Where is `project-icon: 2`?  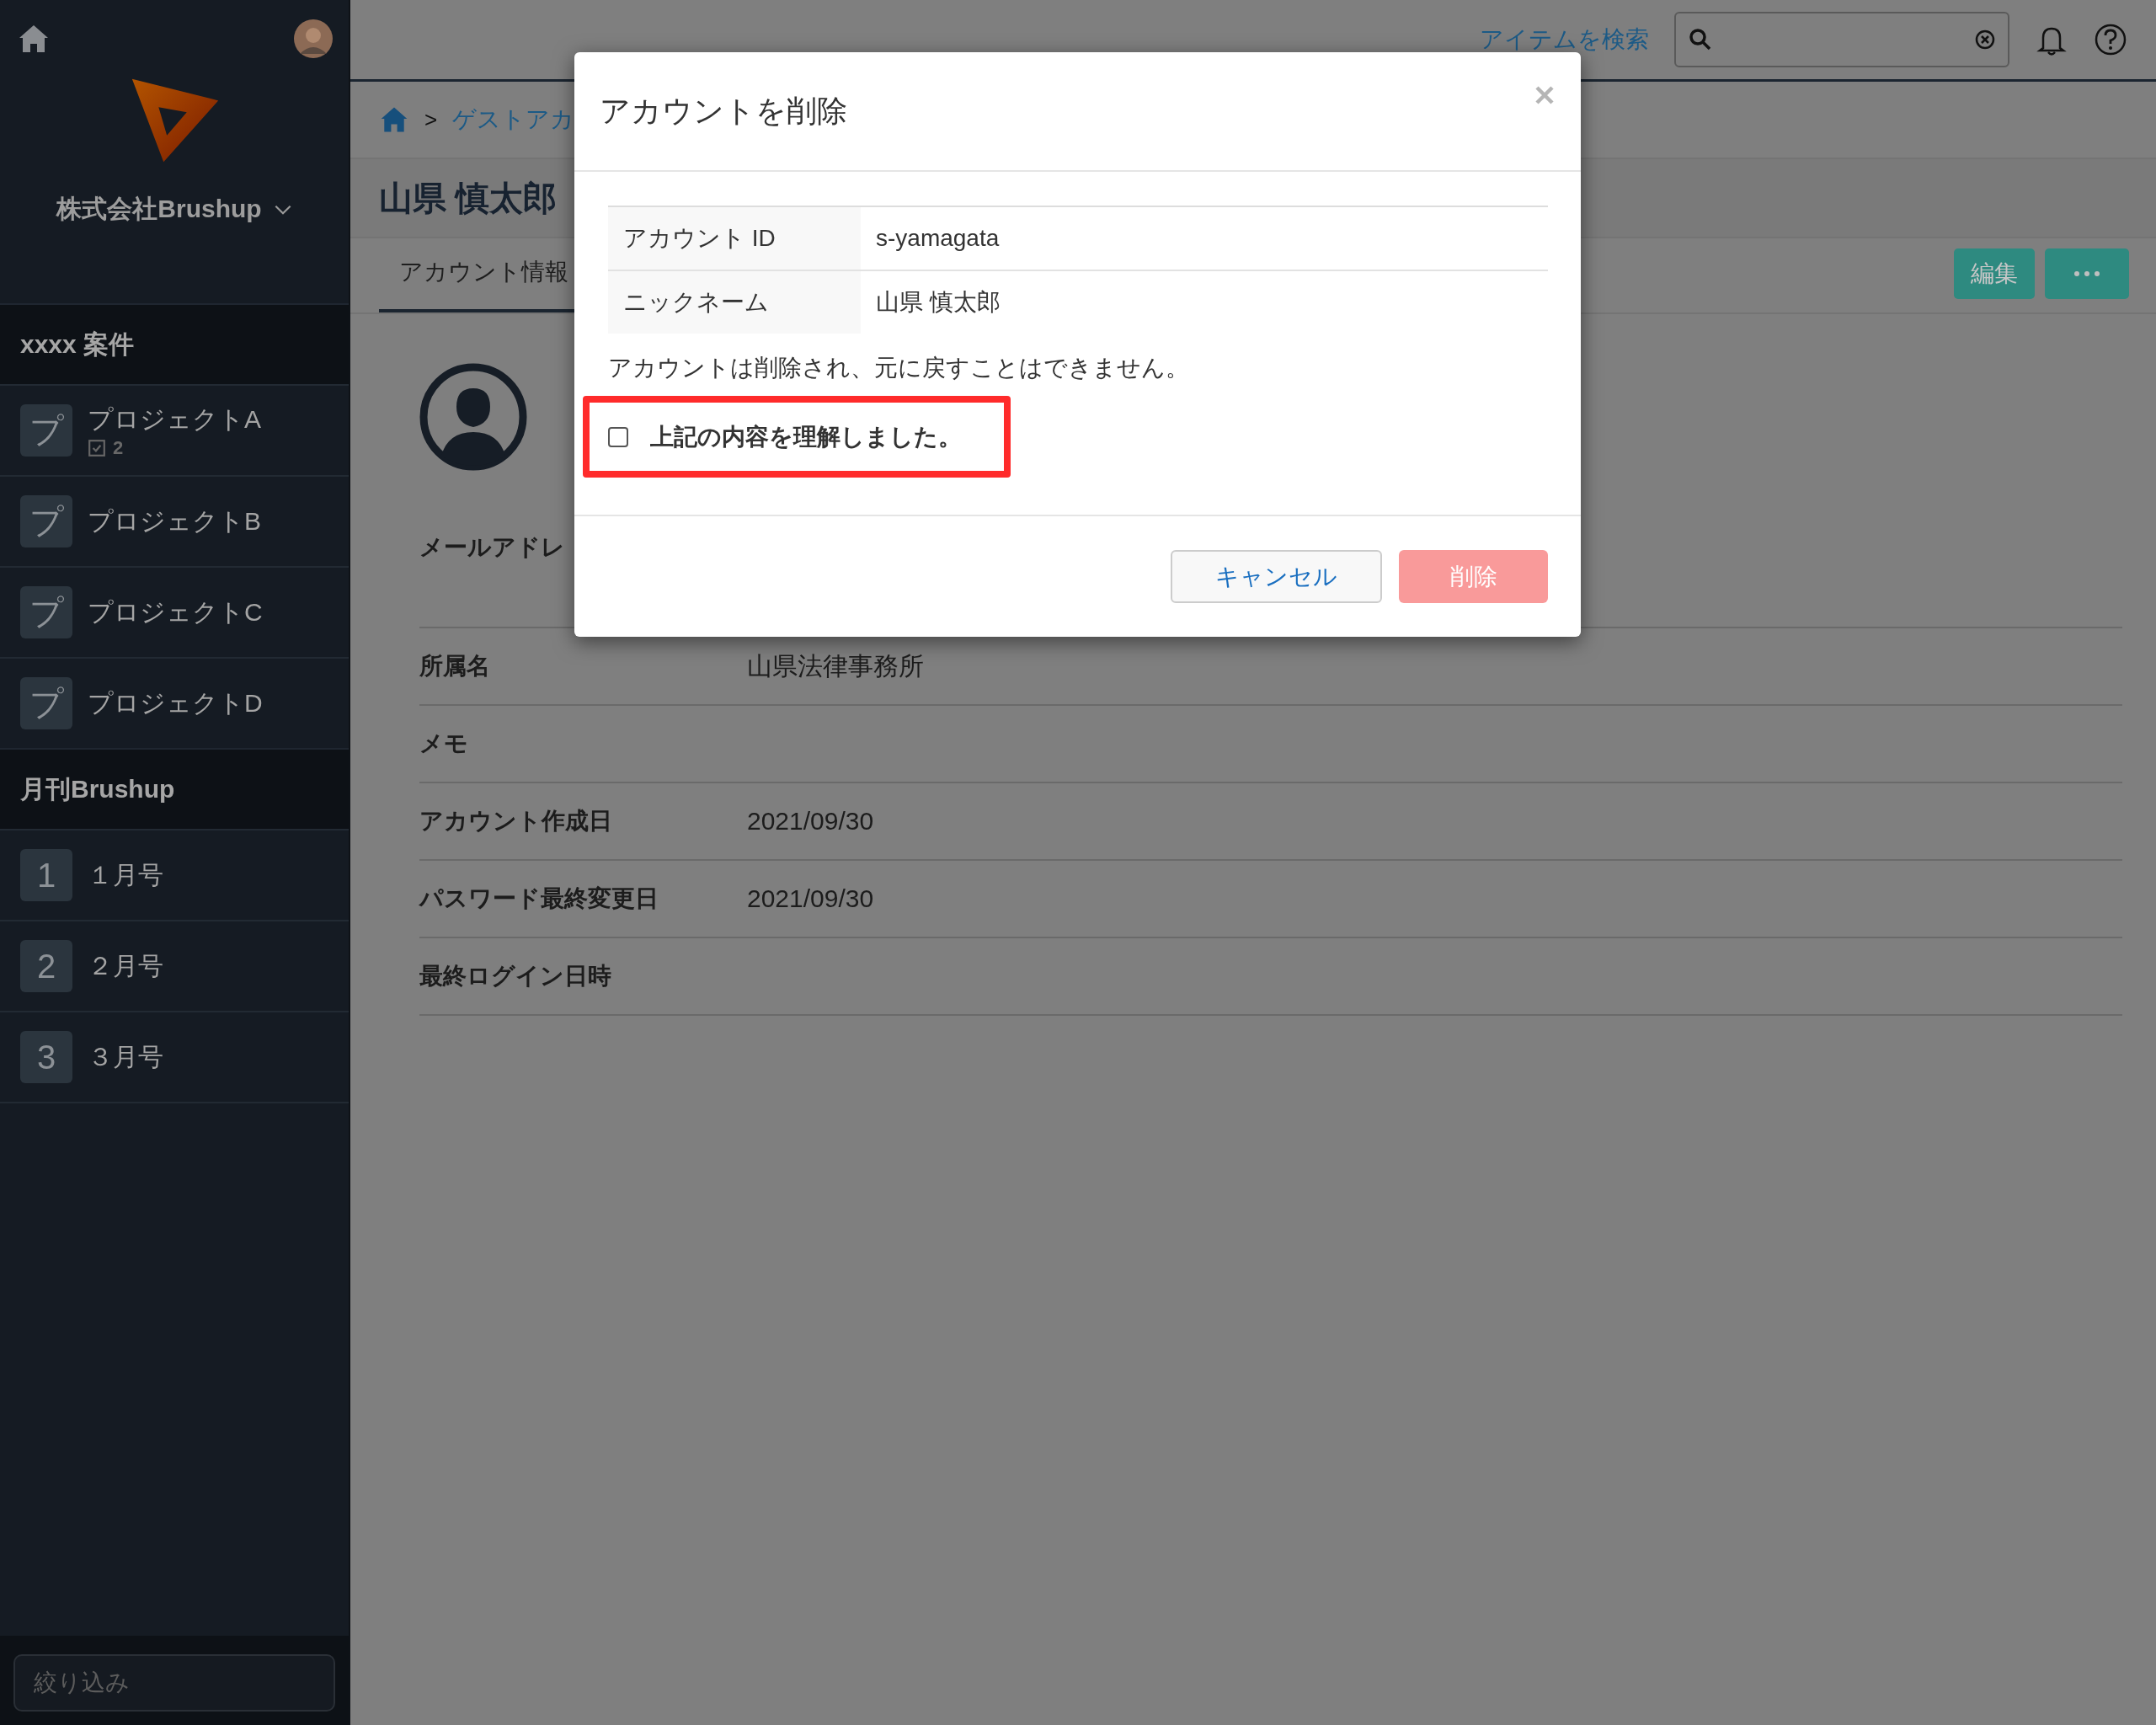 project-icon: 2 is located at coordinates (46, 966).